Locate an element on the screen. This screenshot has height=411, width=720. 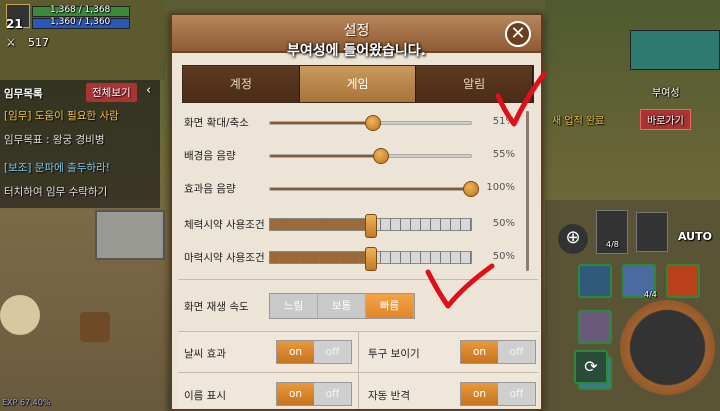
attack-button is located at coordinates (667, 347).